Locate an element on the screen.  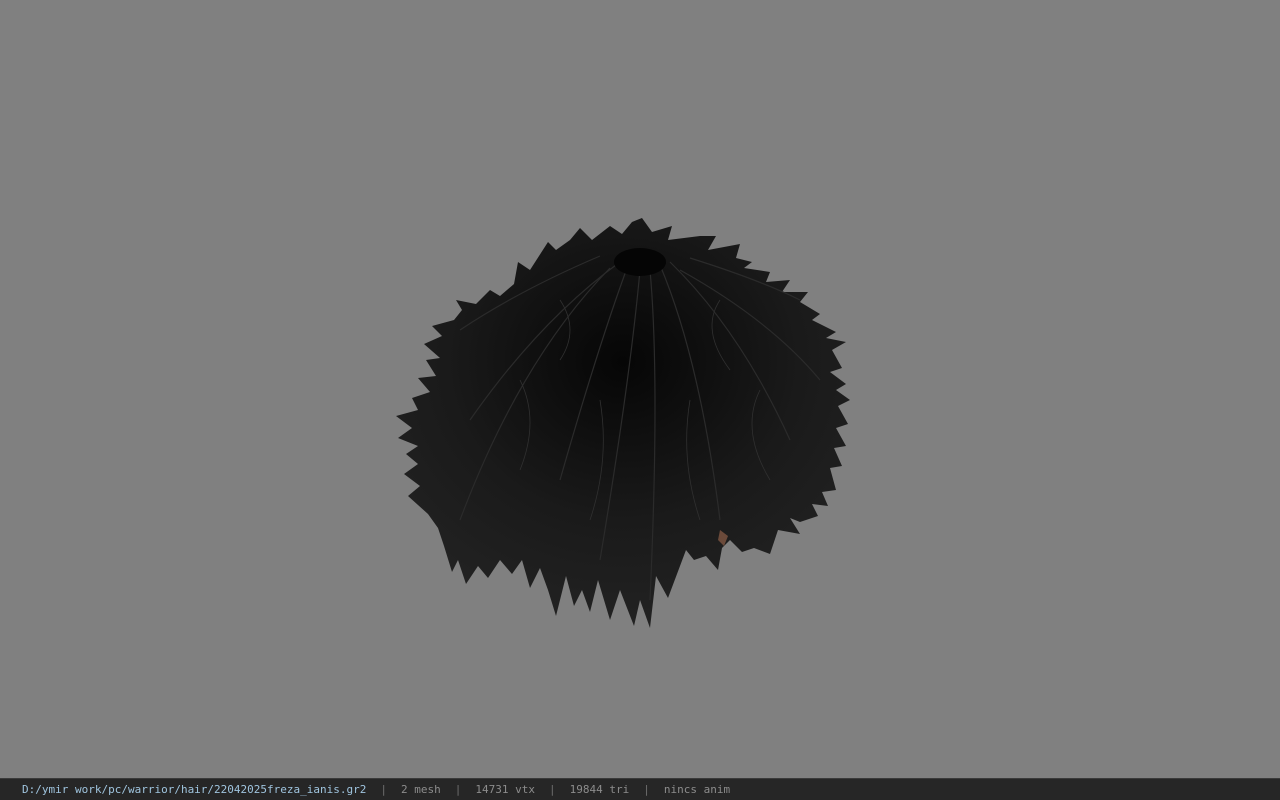
triangle-count: 19844 tri is located at coordinates (599, 789).